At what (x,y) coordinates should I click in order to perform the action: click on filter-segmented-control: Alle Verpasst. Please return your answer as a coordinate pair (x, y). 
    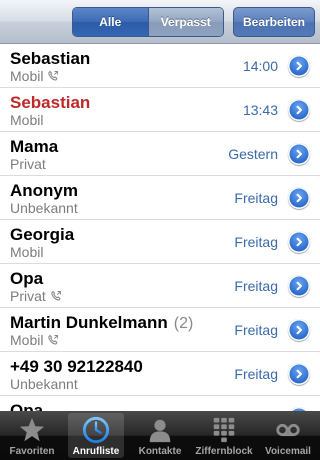
    Looking at the image, I should click on (148, 22).